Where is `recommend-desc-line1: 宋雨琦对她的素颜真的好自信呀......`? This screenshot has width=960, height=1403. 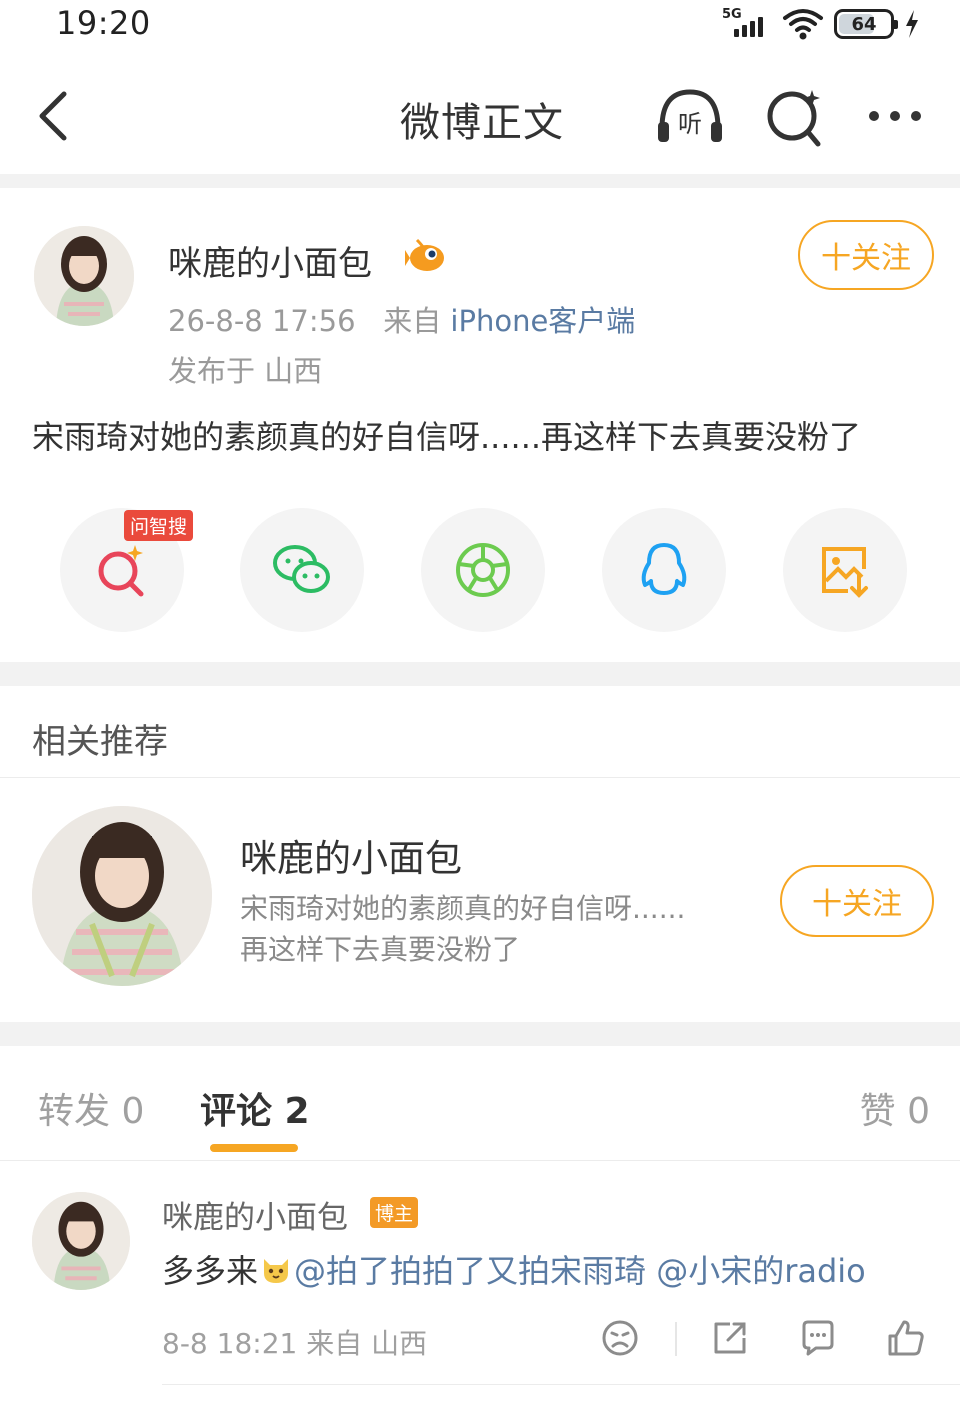
recommend-desc-line1: 宋雨琦对她的素颜真的好自信呀...... is located at coordinates (463, 908).